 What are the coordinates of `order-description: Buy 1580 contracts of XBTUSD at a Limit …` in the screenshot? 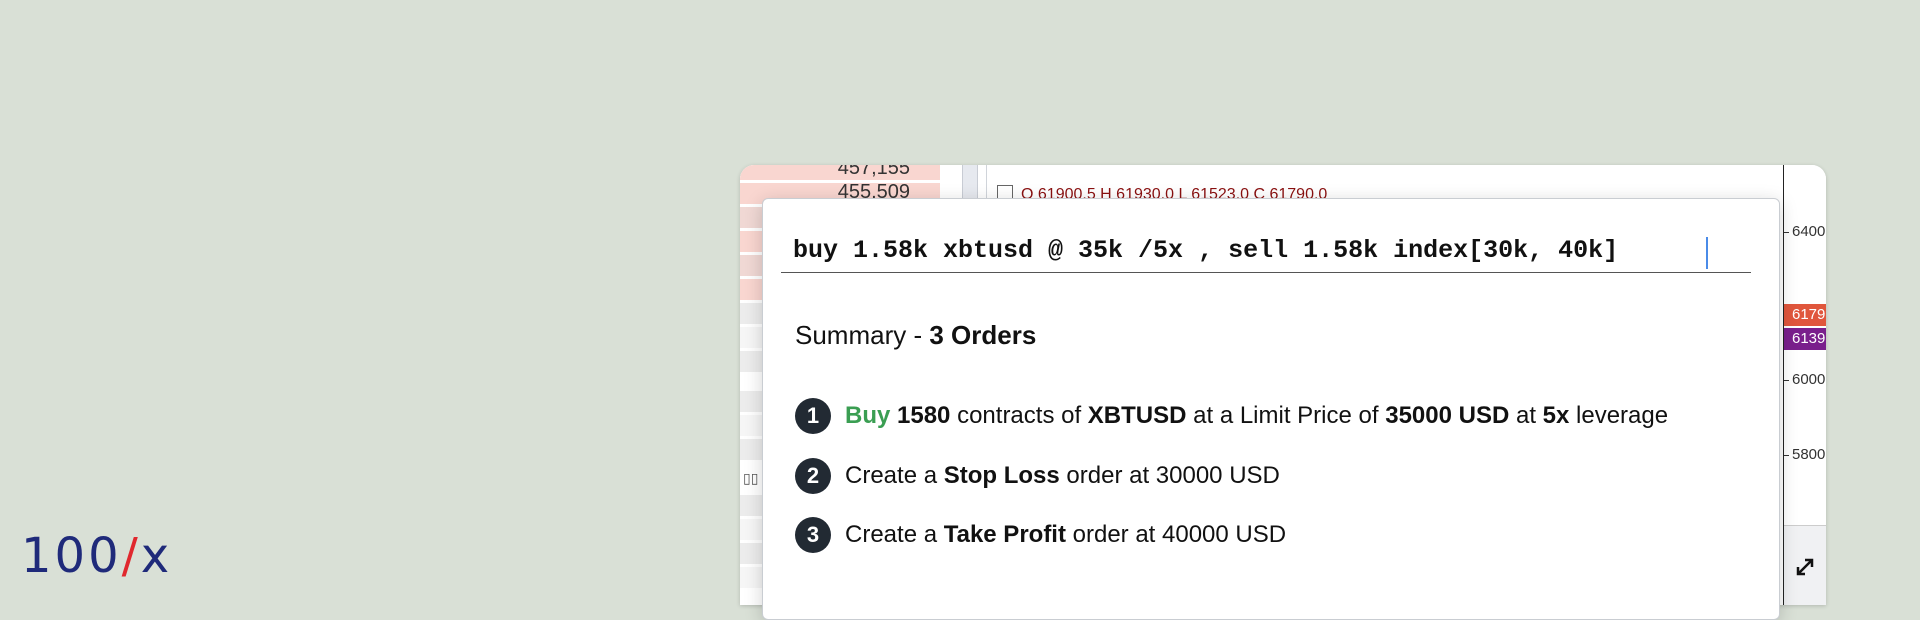 It's located at (1256, 416).